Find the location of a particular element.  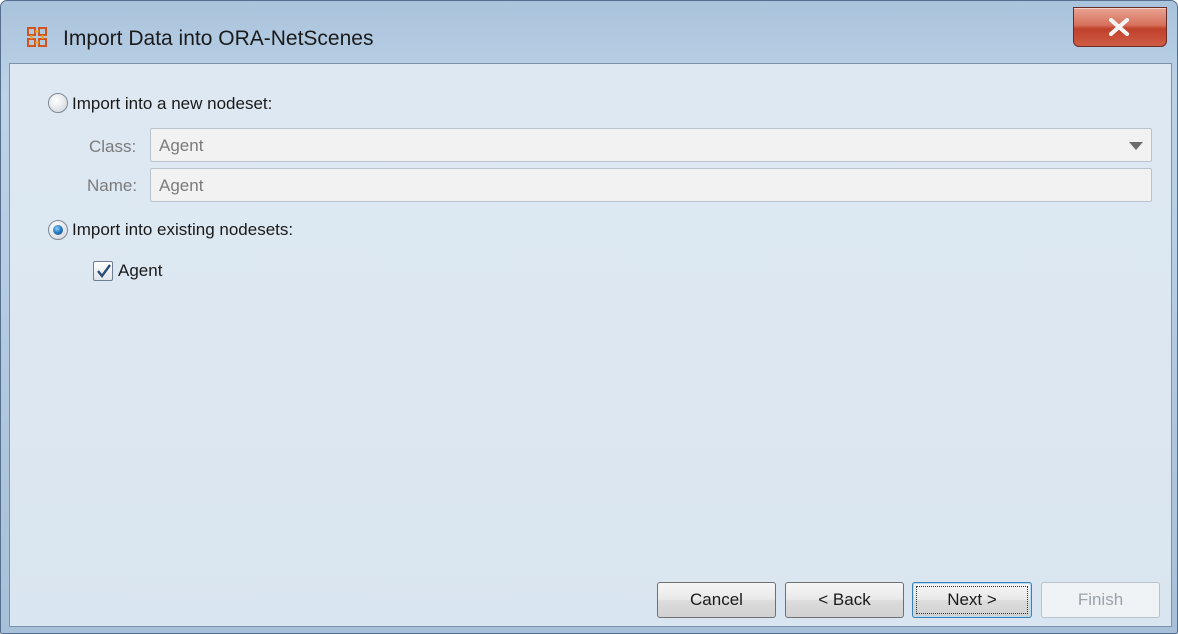

agent-checkbox is located at coordinates (103, 271).